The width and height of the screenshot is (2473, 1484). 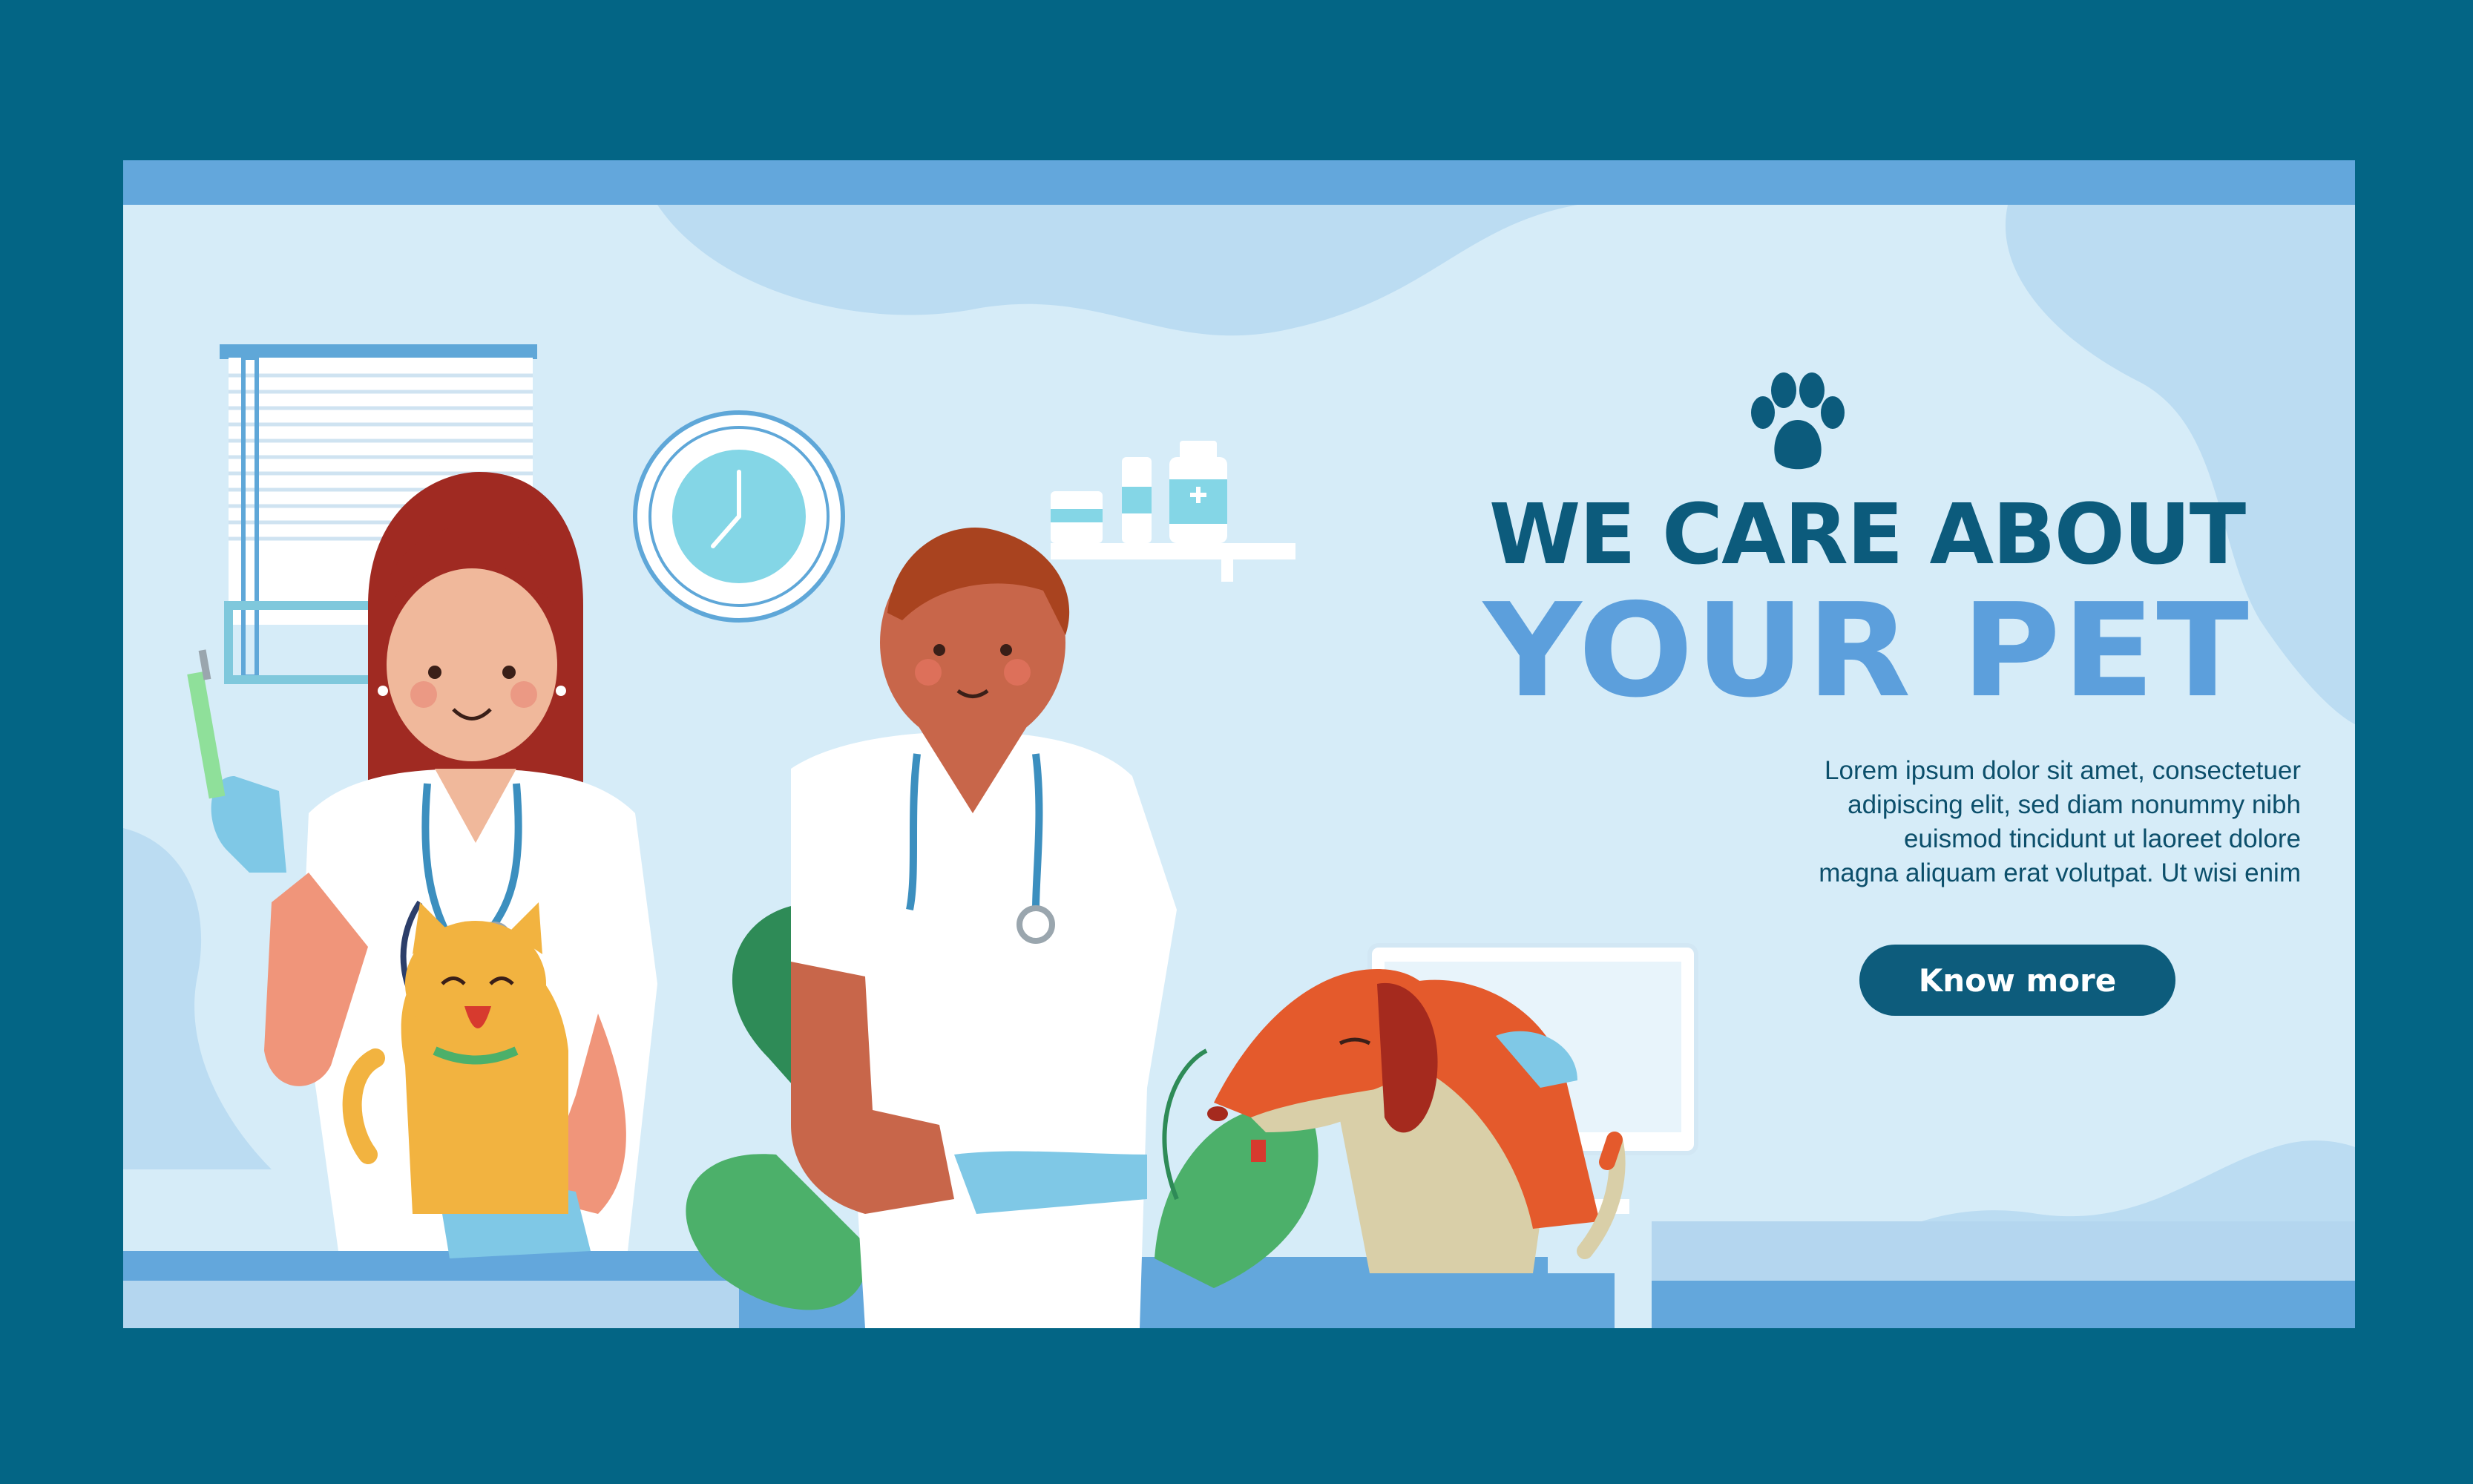 I want to click on headline-line-2: YOUR PET, so click(x=1866, y=651).